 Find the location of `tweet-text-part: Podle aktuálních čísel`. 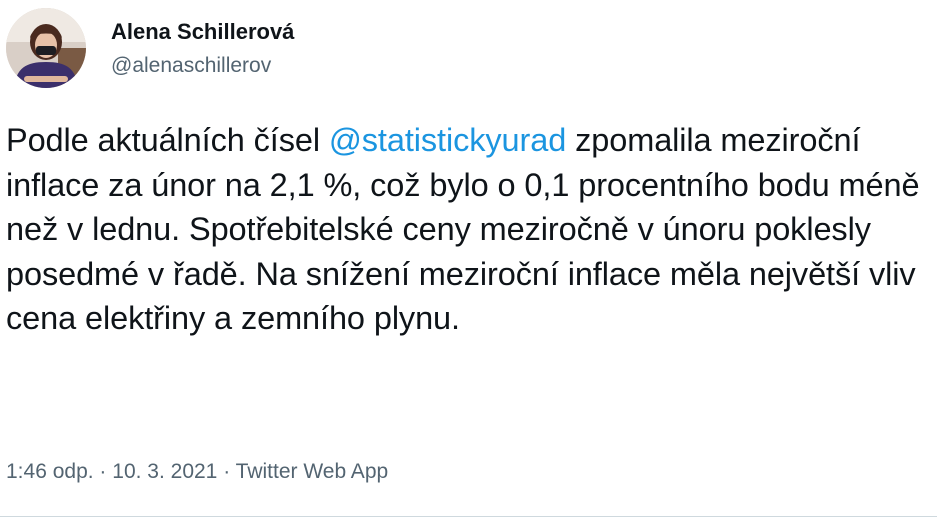

tweet-text-part: Podle aktuálních čísel is located at coordinates (167, 140).